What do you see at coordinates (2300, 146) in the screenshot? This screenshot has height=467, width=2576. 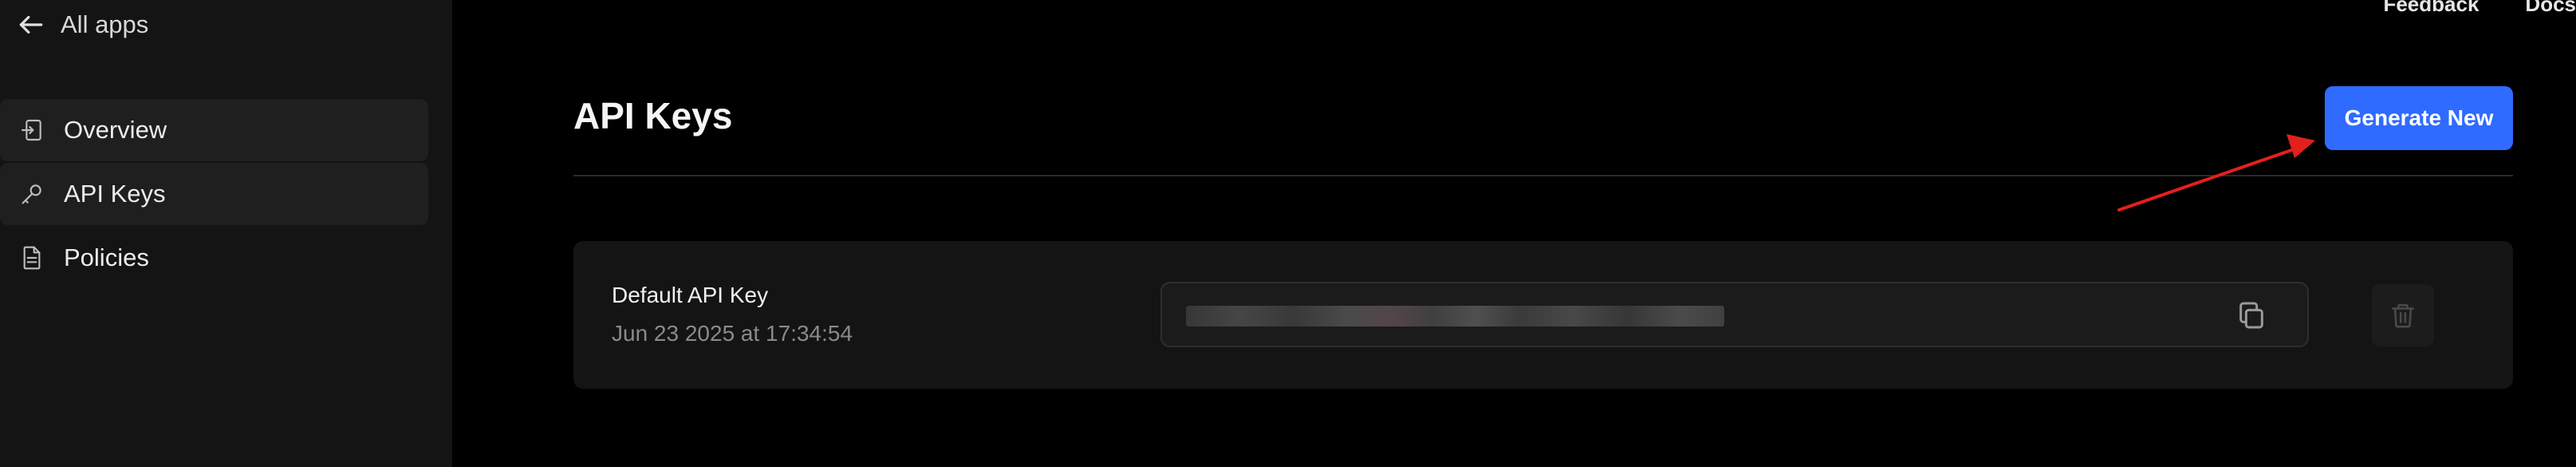 I see `annotation-arrow-head` at bounding box center [2300, 146].